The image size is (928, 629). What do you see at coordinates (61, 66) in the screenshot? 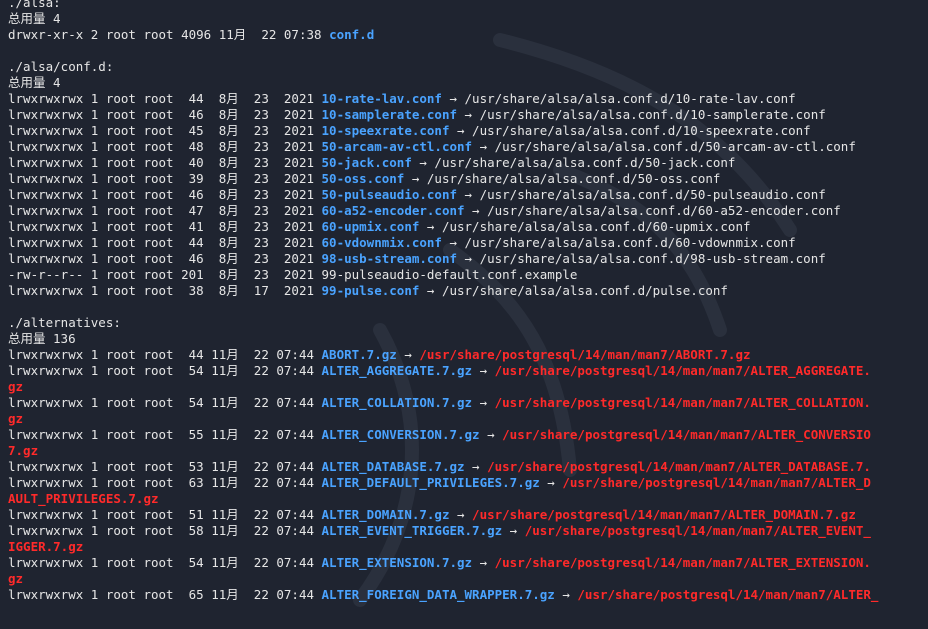
I see `line-text: ./alsa/conf.d:` at bounding box center [61, 66].